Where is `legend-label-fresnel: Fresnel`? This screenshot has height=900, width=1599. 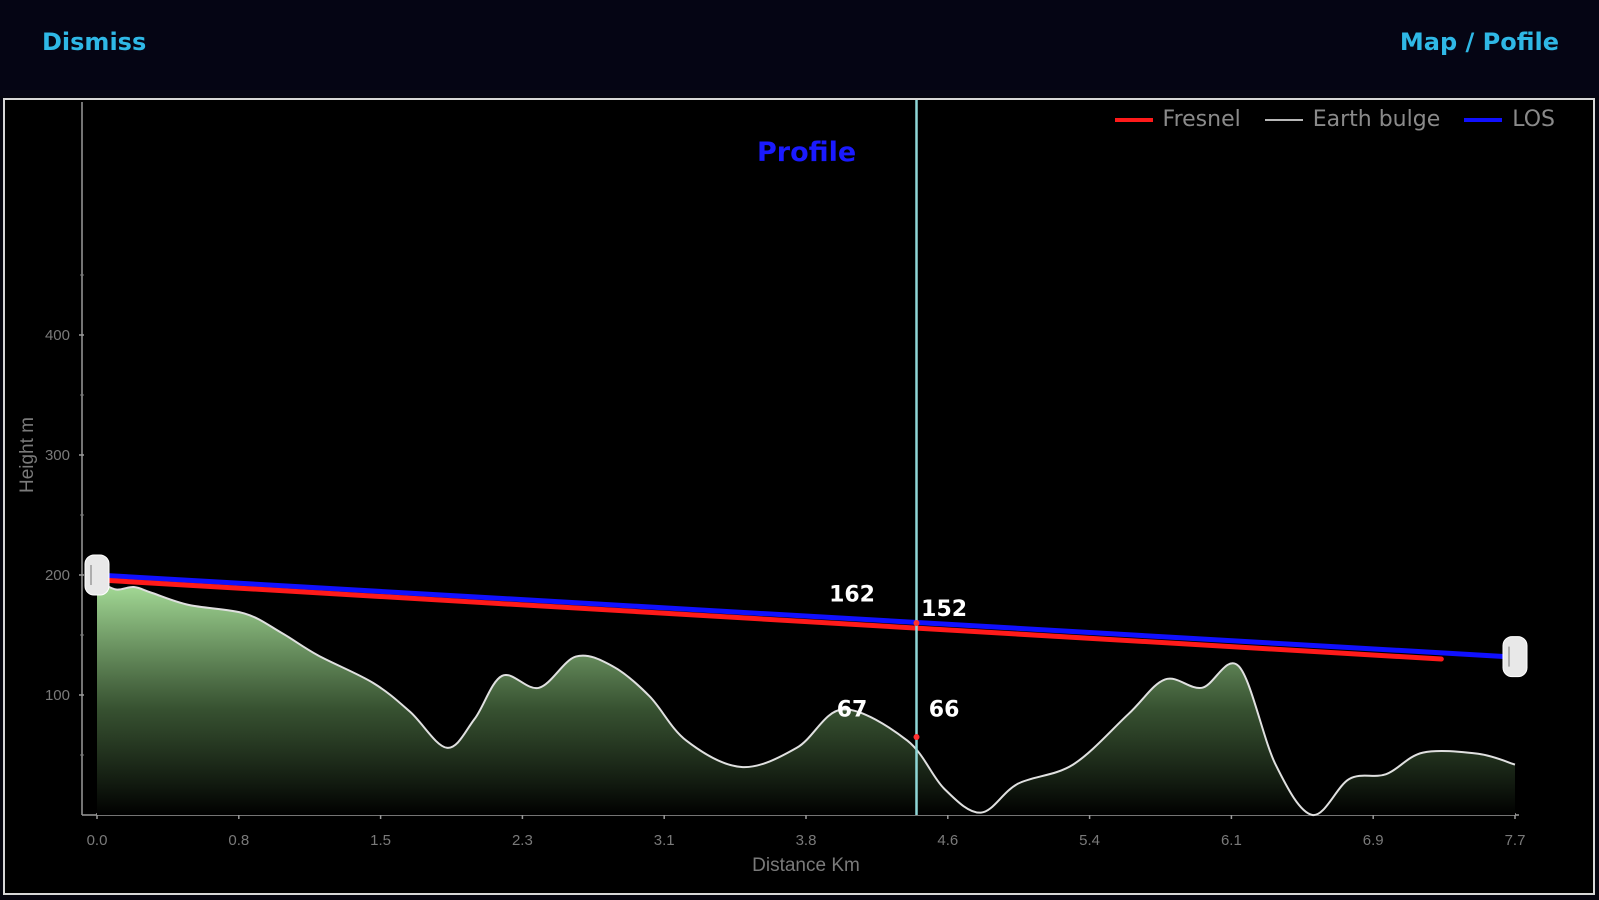
legend-label-fresnel: Fresnel is located at coordinates (1201, 119).